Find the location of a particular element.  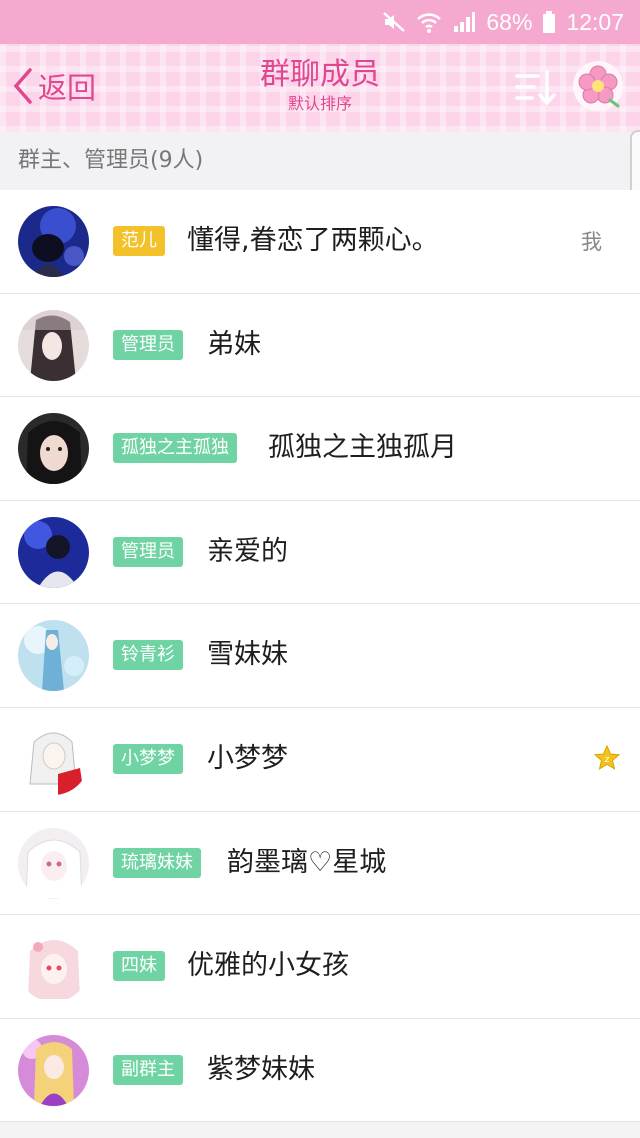

title-block: 群聊成员 默认排序 is located at coordinates (320, 85).